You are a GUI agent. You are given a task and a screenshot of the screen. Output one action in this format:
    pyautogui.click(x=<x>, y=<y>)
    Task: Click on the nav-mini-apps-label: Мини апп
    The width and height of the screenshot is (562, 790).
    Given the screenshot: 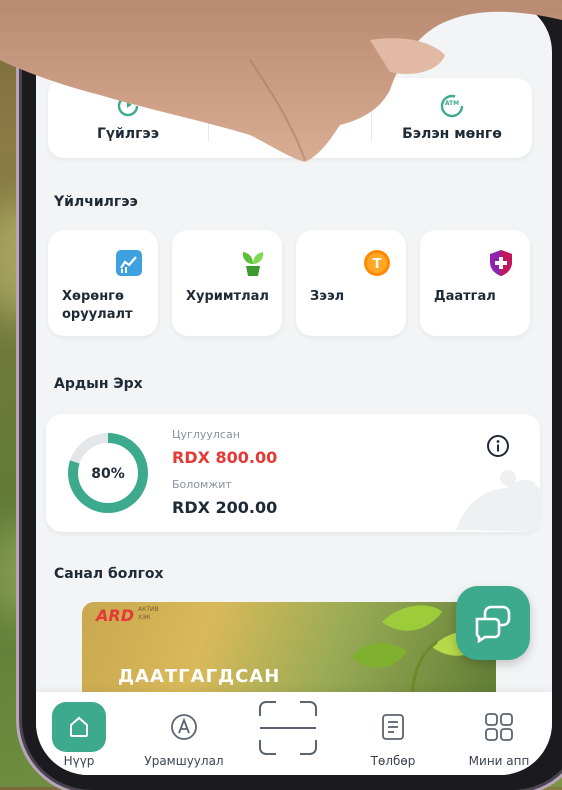 What is the action you would take?
    pyautogui.click(x=499, y=761)
    